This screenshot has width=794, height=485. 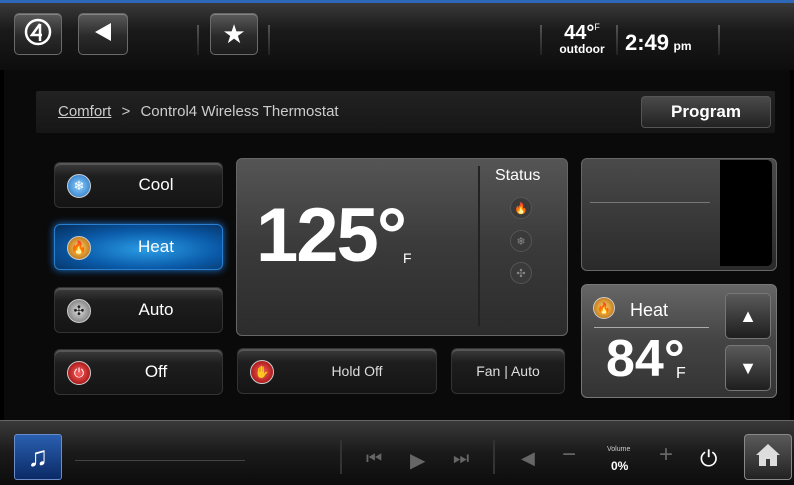 What do you see at coordinates (156, 184) in the screenshot?
I see `mode-cool-label: Cool` at bounding box center [156, 184].